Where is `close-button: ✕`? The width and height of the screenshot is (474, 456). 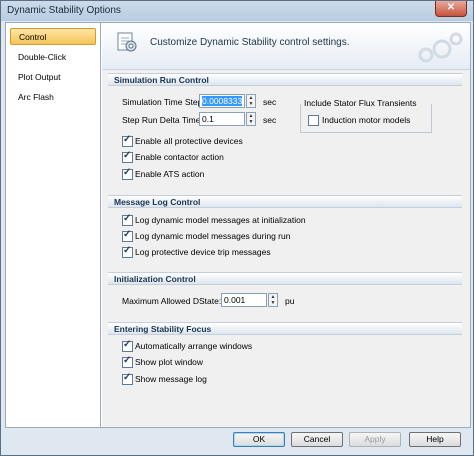 close-button: ✕ is located at coordinates (451, 9).